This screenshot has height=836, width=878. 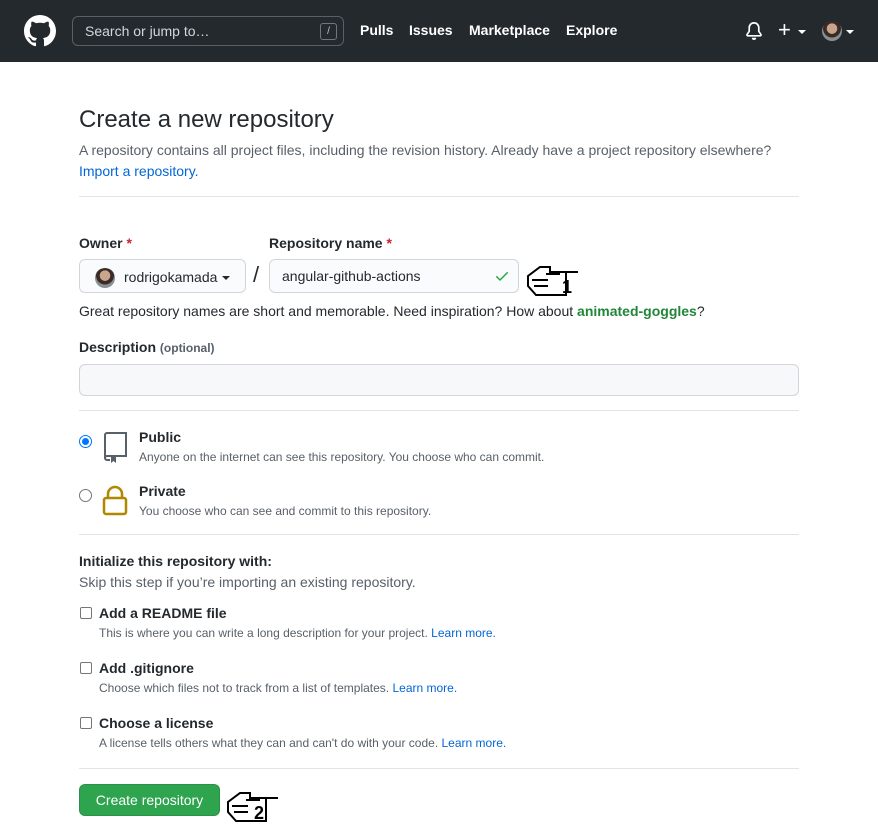 I want to click on search-input: Search or jump to… /, so click(x=208, y=31).